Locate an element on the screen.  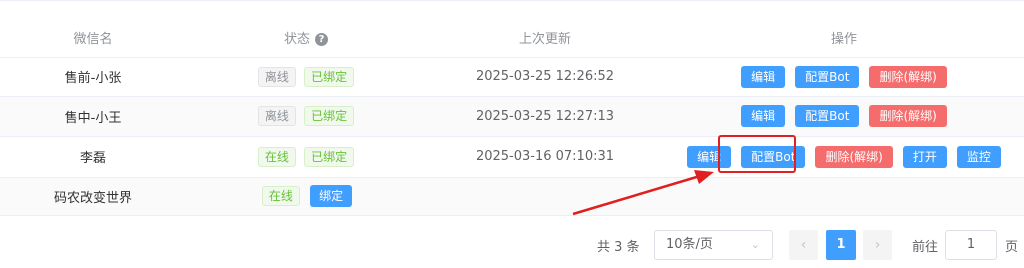
total-count: 共 3 条 is located at coordinates (618, 247).